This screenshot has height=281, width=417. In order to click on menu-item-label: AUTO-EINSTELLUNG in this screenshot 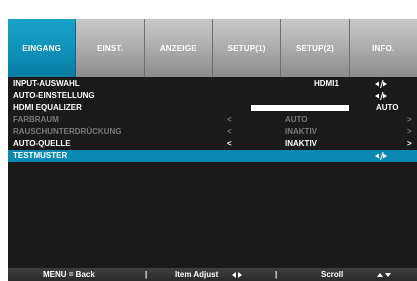, I will do `click(54, 95)`.